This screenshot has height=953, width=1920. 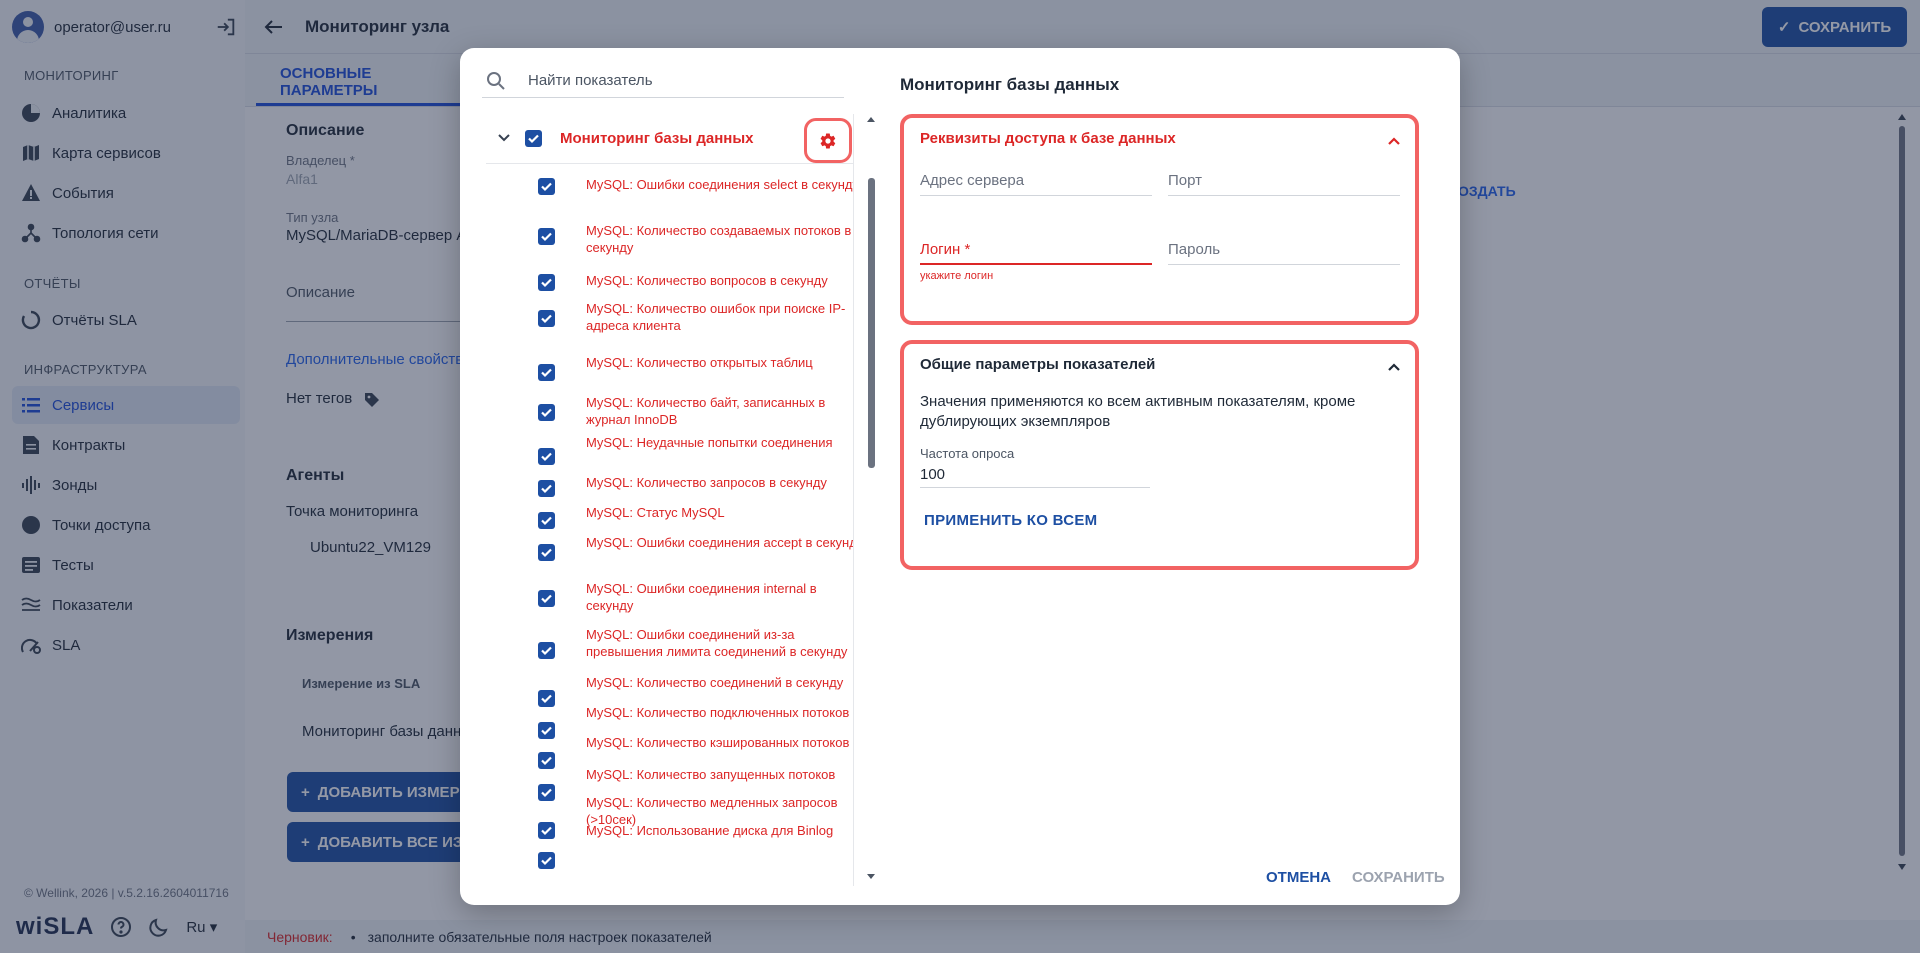 I want to click on metric-label: MySQL: Использование диска для Binlog, so click(x=710, y=830).